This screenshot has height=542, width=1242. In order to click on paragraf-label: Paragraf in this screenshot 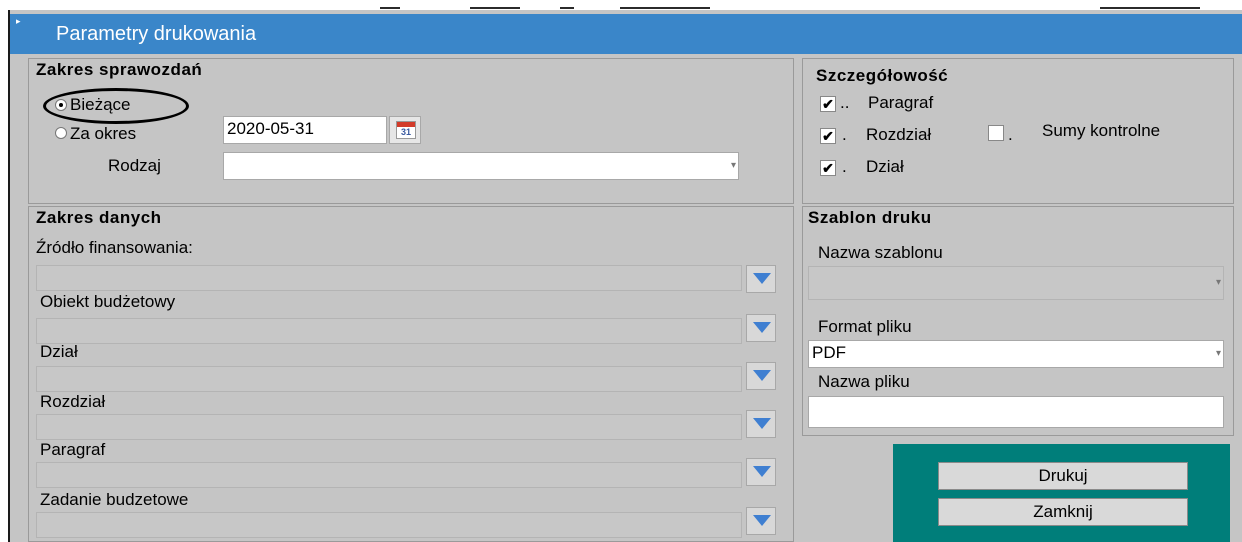, I will do `click(73, 449)`.